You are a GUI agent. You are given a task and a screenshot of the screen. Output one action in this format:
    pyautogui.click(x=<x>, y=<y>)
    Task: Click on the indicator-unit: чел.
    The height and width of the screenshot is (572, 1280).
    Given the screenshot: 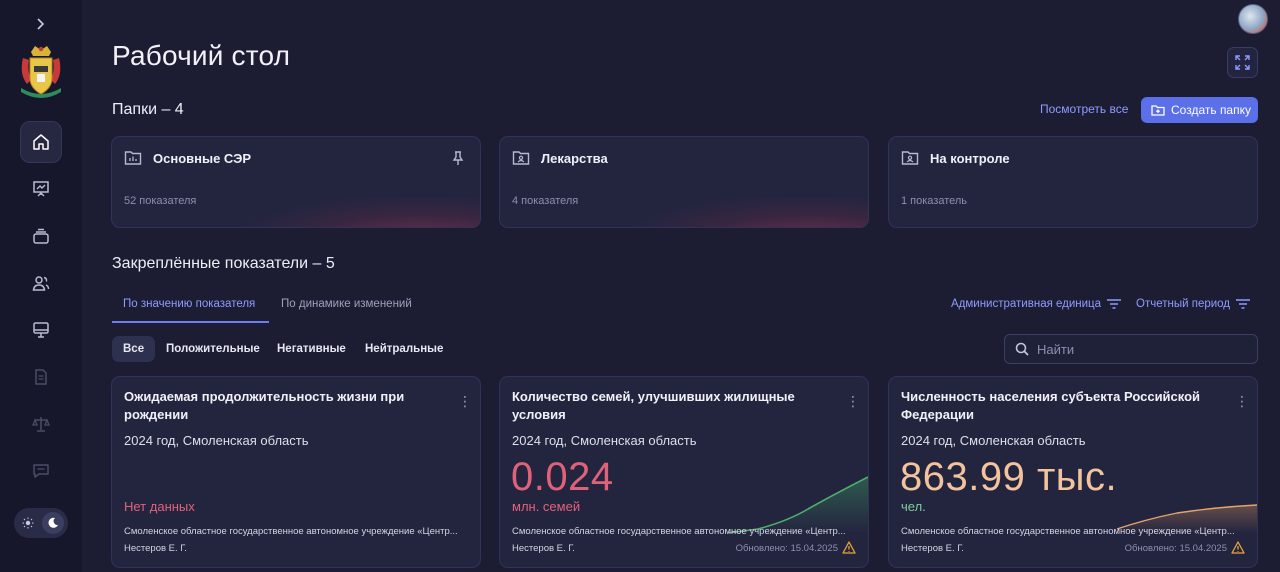 What is the action you would take?
    pyautogui.click(x=913, y=506)
    